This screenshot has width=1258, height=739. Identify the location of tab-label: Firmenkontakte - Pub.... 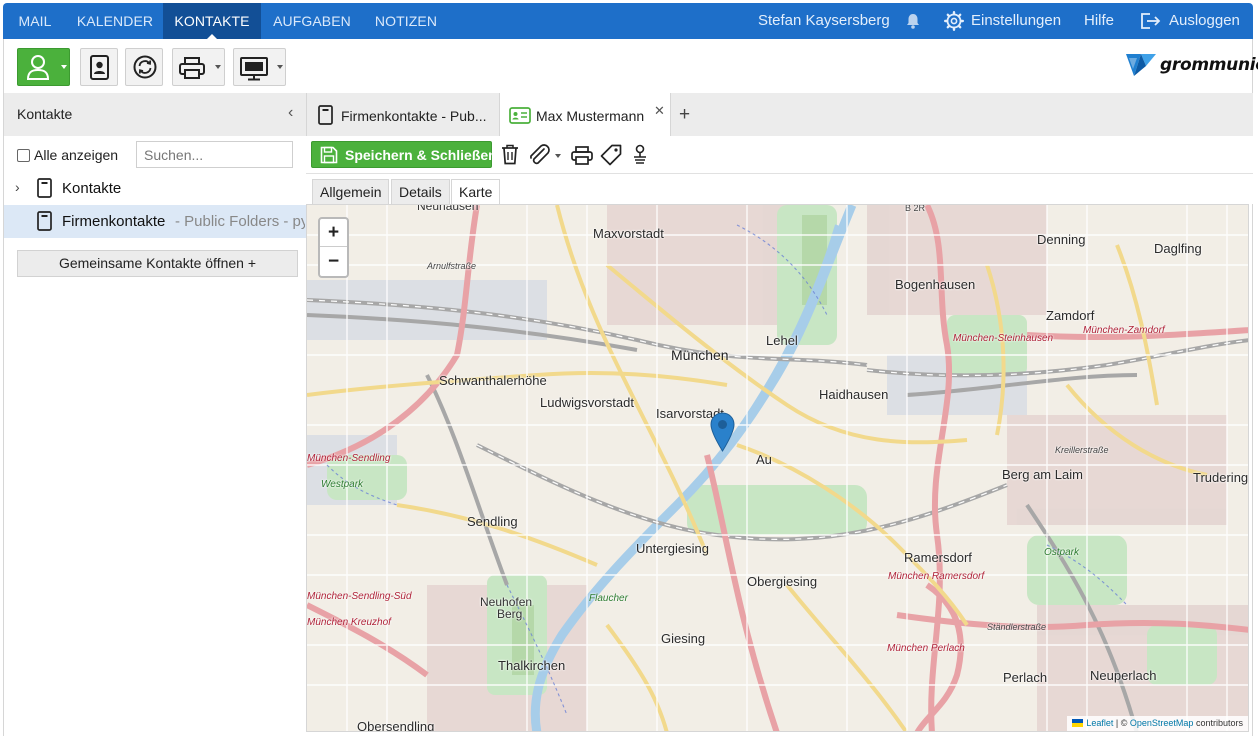
(414, 116).